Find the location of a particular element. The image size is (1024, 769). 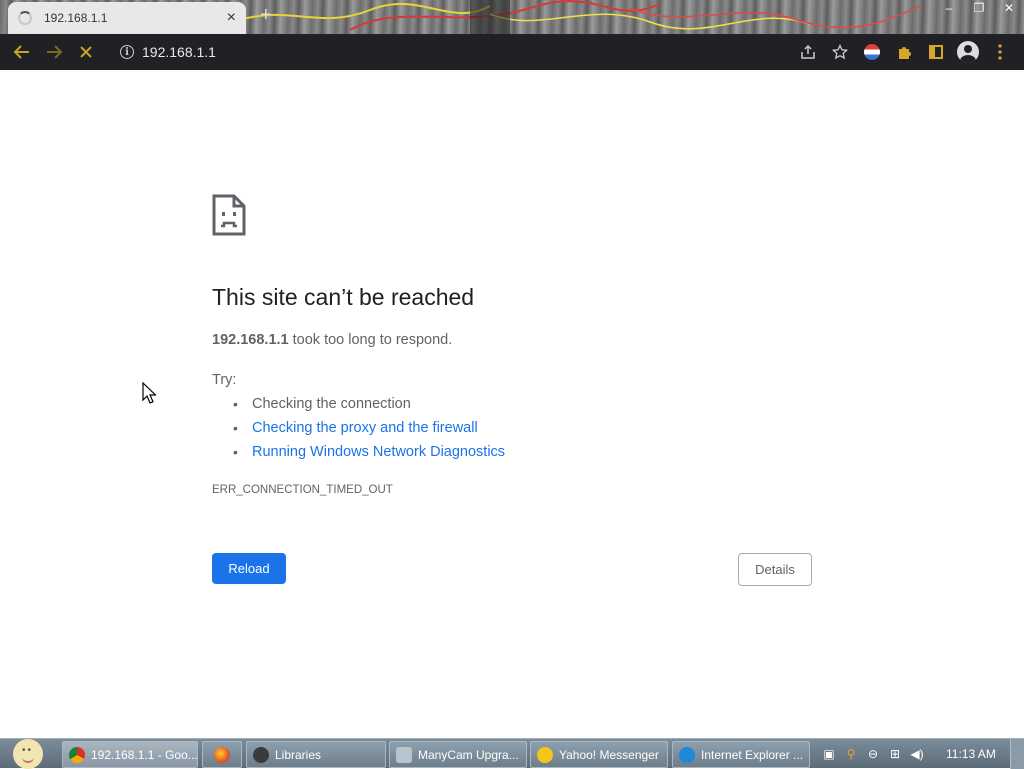

try-label: Try: is located at coordinates (224, 380).